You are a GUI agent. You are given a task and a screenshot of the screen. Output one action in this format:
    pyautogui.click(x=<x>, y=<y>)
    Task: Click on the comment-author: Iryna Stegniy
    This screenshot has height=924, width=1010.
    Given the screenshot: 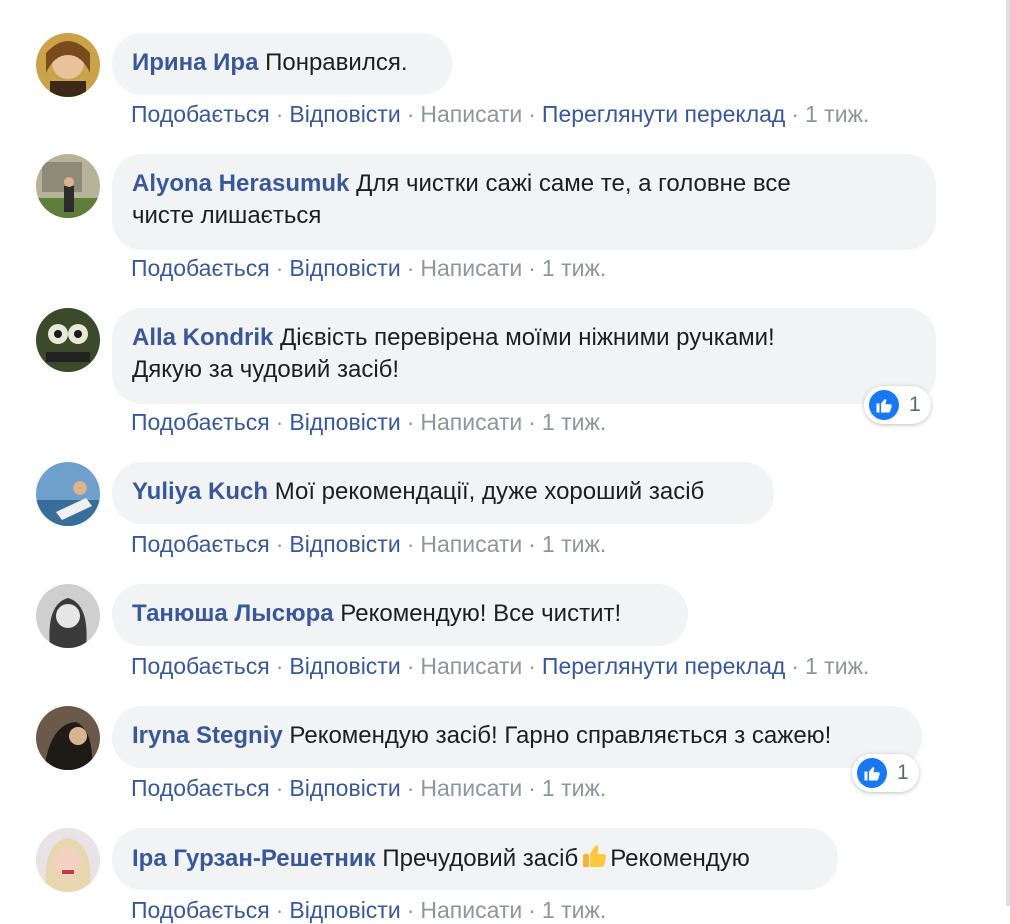 What is the action you would take?
    pyautogui.click(x=207, y=735)
    